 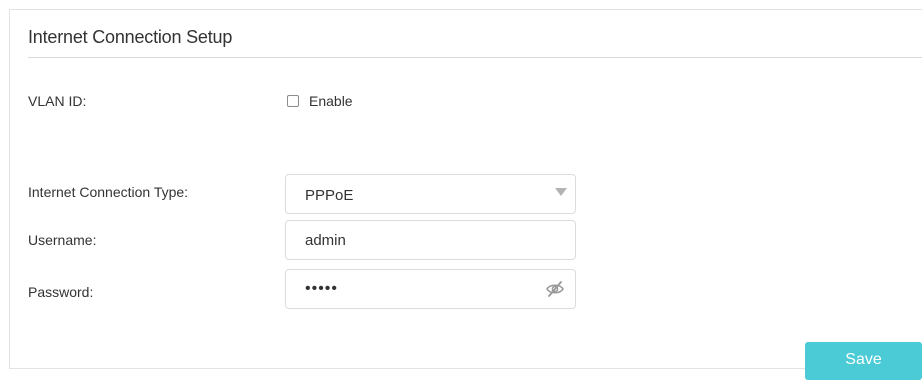 What do you see at coordinates (555, 289) in the screenshot?
I see `eye-off-icon` at bounding box center [555, 289].